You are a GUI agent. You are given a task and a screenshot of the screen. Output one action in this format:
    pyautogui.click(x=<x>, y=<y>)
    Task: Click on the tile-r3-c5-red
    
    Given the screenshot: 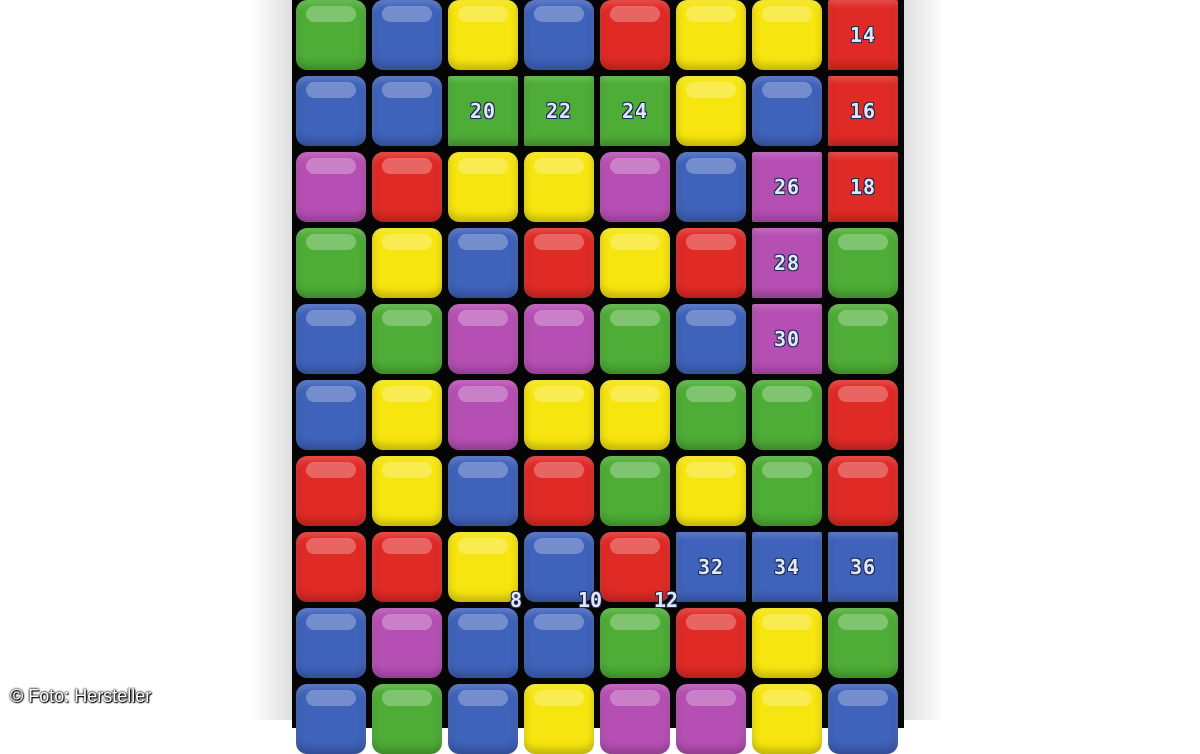 What is the action you would take?
    pyautogui.click(x=711, y=263)
    